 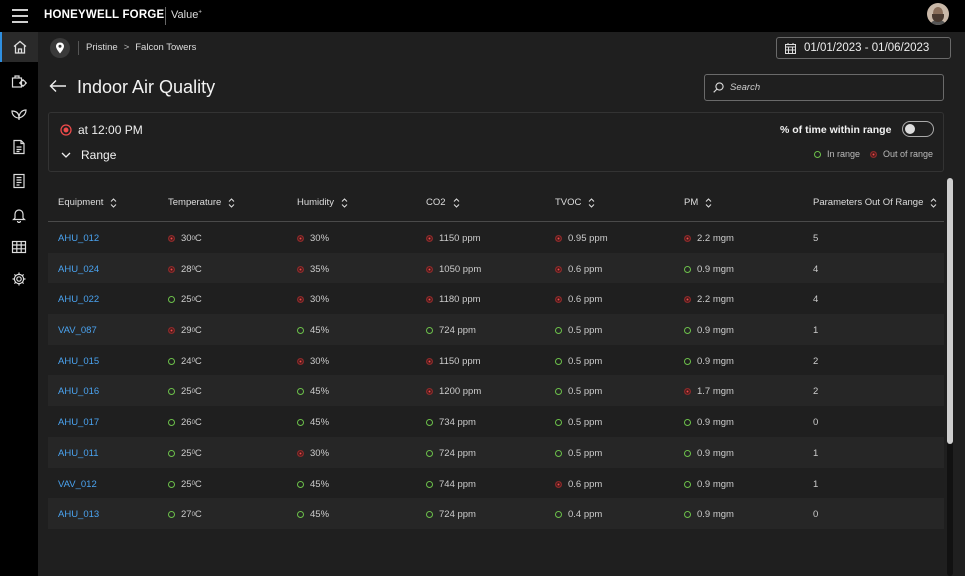 What do you see at coordinates (186, 515) in the screenshot?
I see `temp-value: 27` at bounding box center [186, 515].